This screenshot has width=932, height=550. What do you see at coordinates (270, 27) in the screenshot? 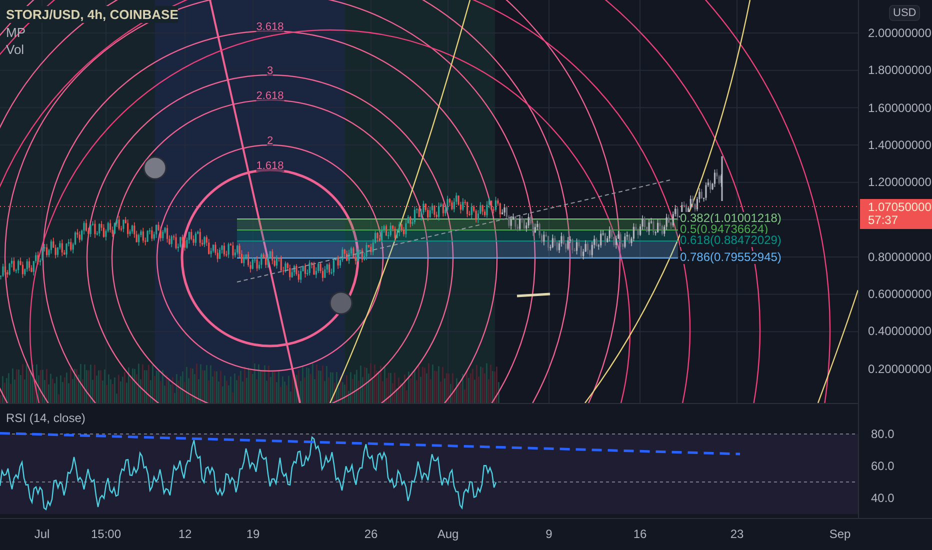
I see `fib-level-label: 3.618` at bounding box center [270, 27].